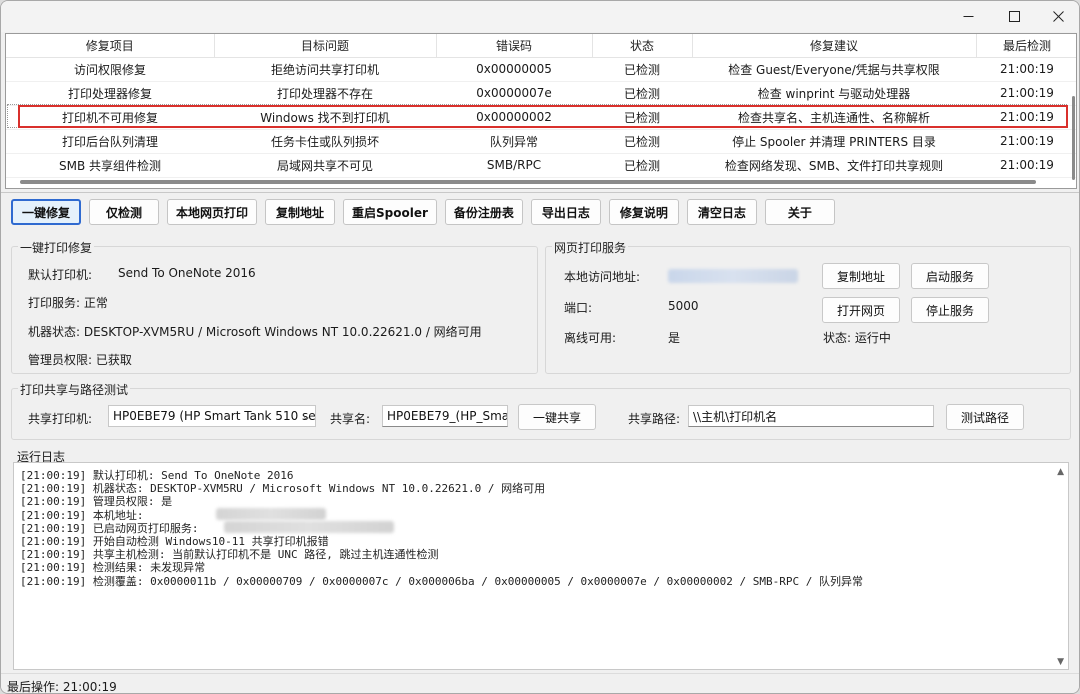  What do you see at coordinates (514, 141) in the screenshot?
I see `table-cell: 队列异常` at bounding box center [514, 141].